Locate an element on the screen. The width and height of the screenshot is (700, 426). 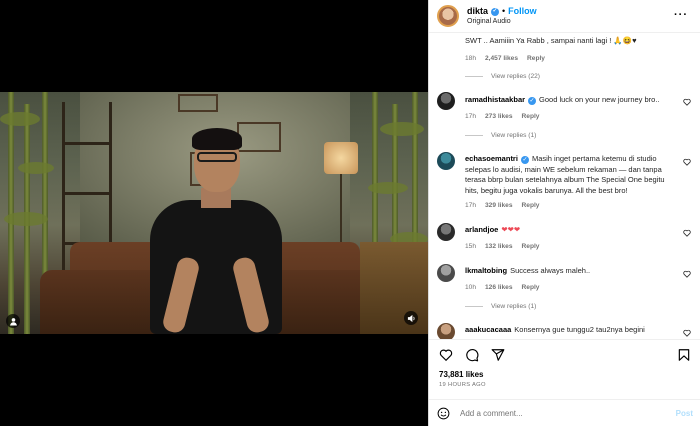
follow-button: Follow is located at coordinates (522, 11).